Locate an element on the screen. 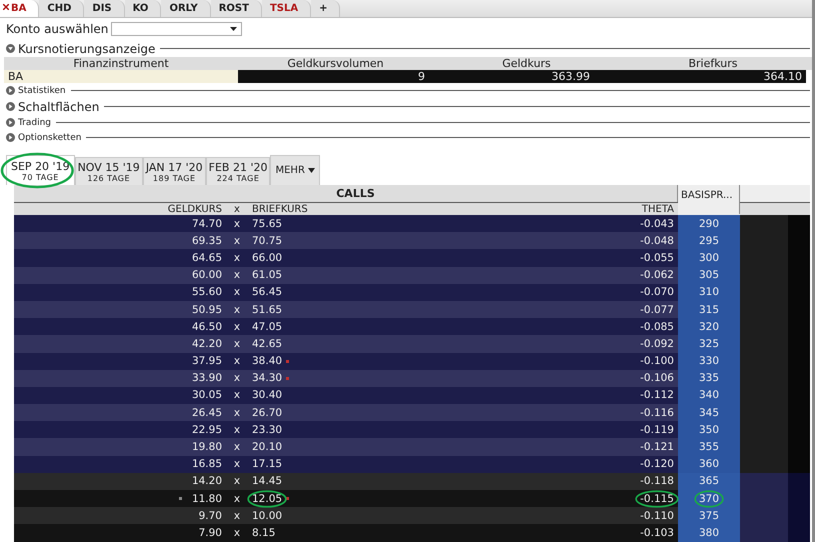  symbol-tab: DIS is located at coordinates (104, 8).